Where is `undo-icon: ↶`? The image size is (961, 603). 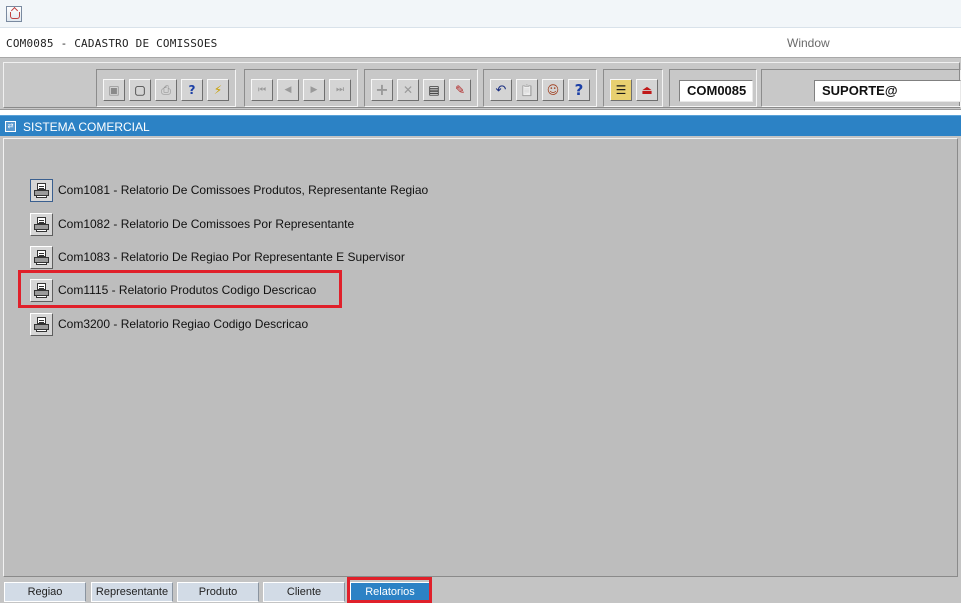
undo-icon: ↶ is located at coordinates (501, 90).